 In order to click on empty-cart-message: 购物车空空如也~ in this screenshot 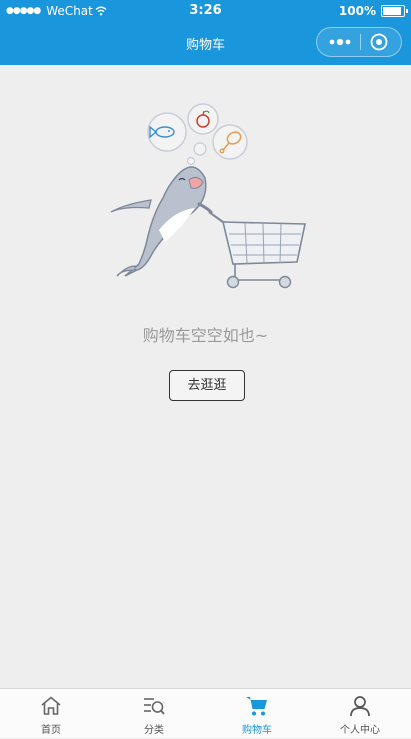, I will do `click(205, 335)`.